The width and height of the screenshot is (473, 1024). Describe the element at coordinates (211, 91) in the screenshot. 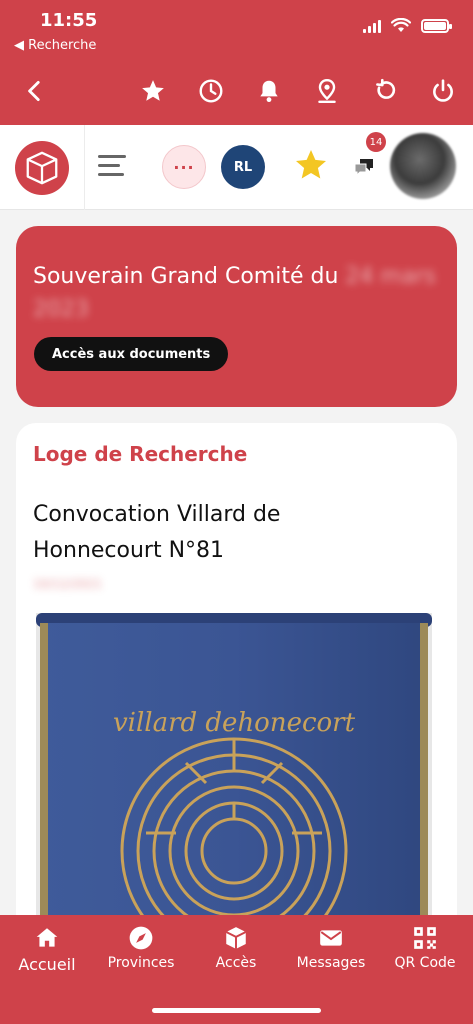

I see `clock-icon` at that location.